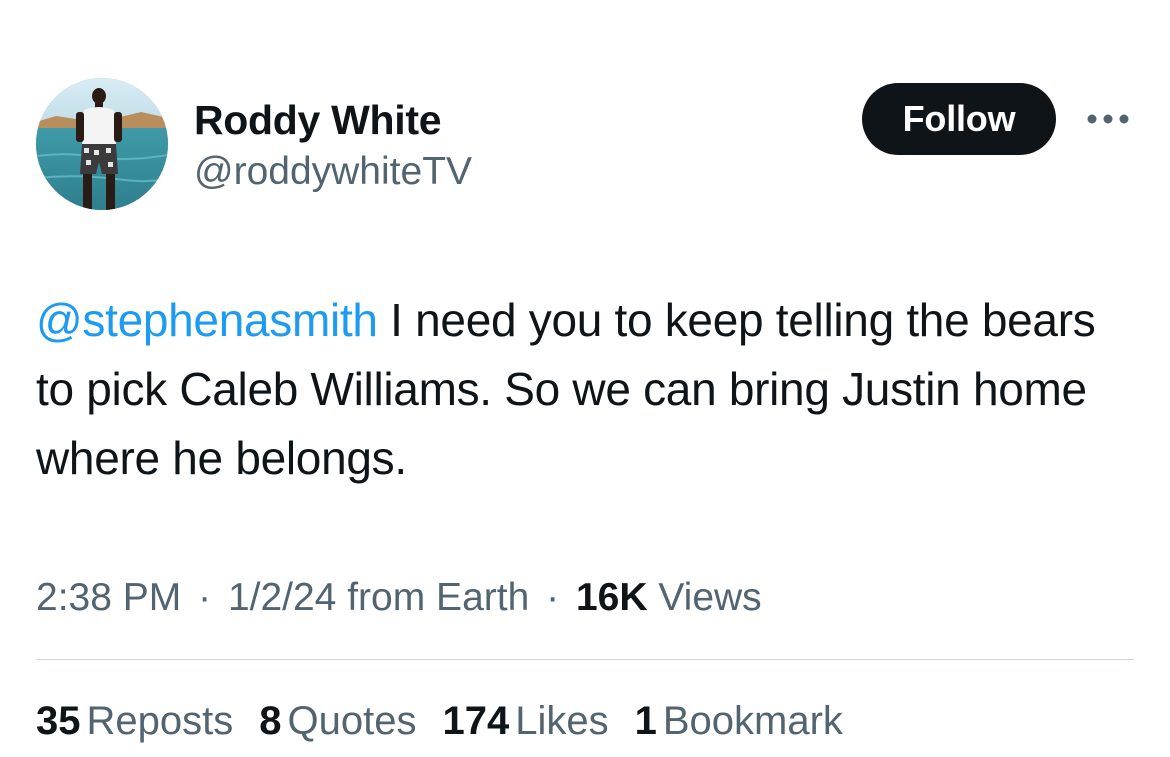  Describe the element at coordinates (585, 659) in the screenshot. I see `divider` at that location.